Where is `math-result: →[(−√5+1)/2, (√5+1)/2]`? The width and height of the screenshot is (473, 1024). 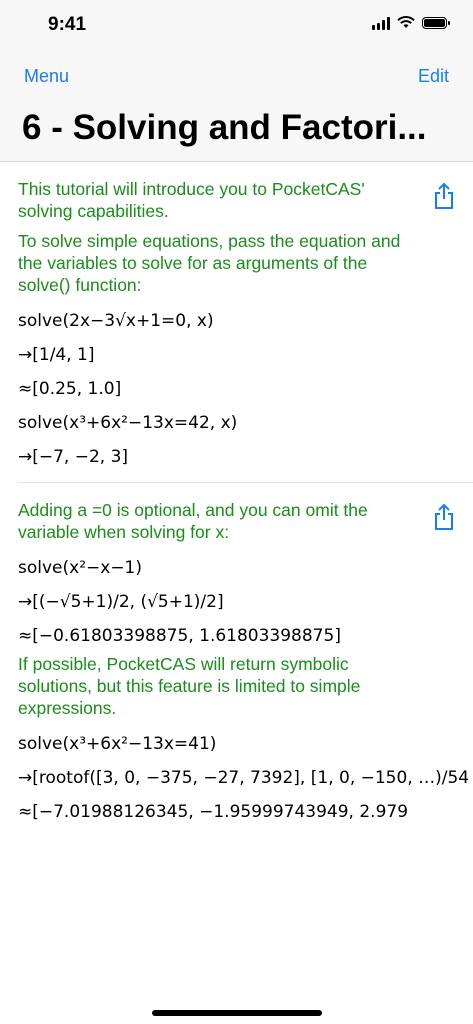 math-result: →[(−√5+1)/2, (√5+1)/2] is located at coordinates (121, 602).